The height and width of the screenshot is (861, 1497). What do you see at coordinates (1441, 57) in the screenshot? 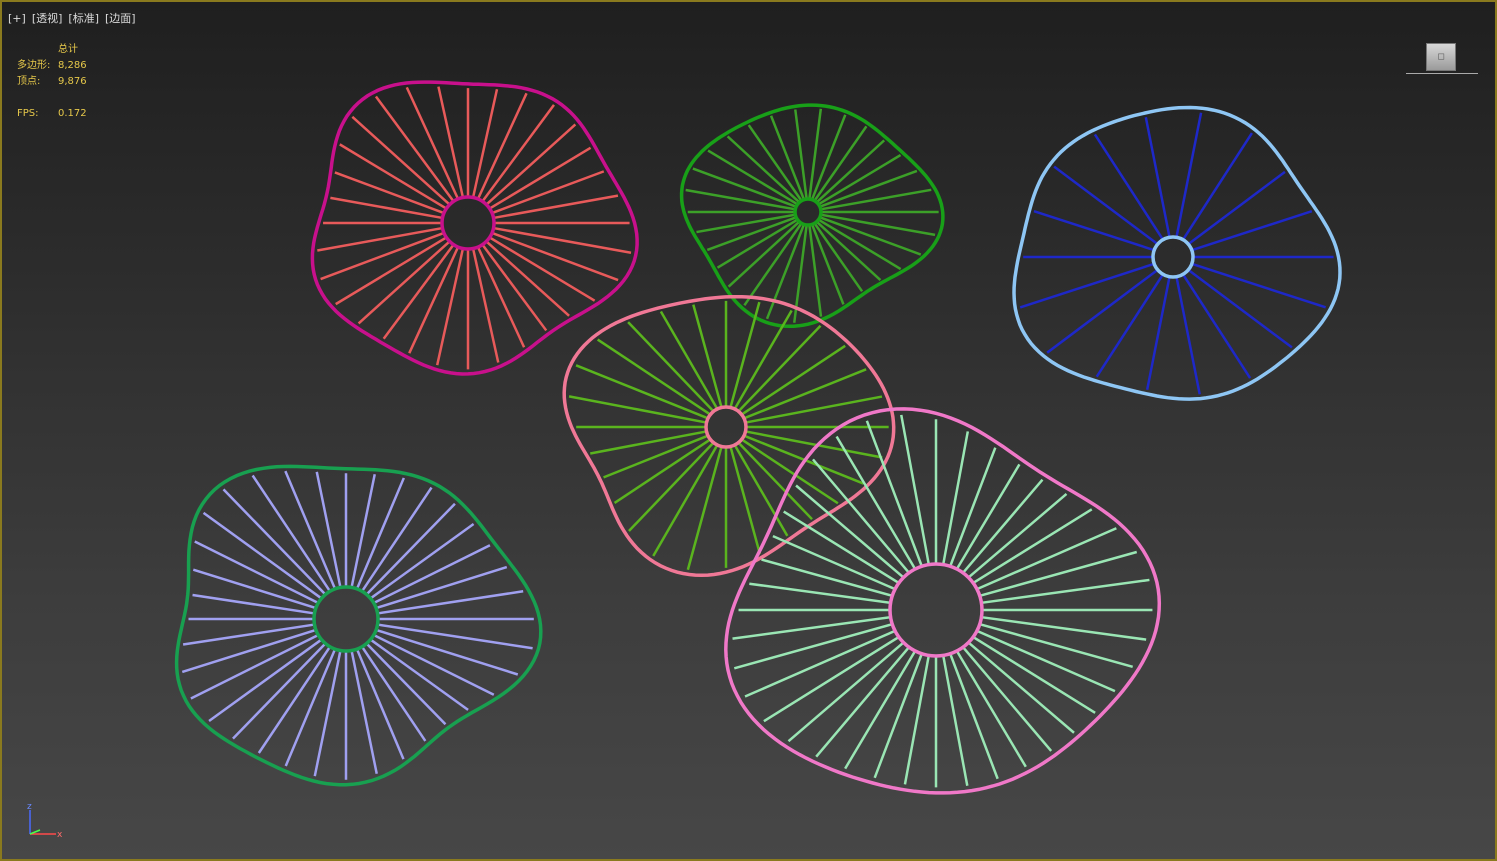
I see `viewcube-face: ◻` at bounding box center [1441, 57].